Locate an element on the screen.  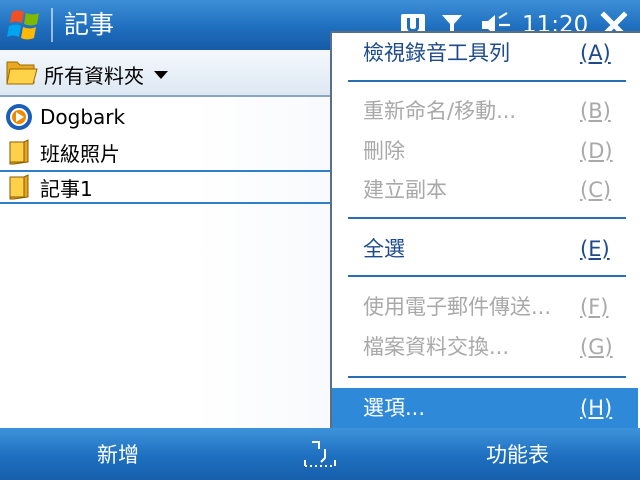
menu-item-beam-file: 檔案資料交換... (G) is located at coordinates (485, 347).